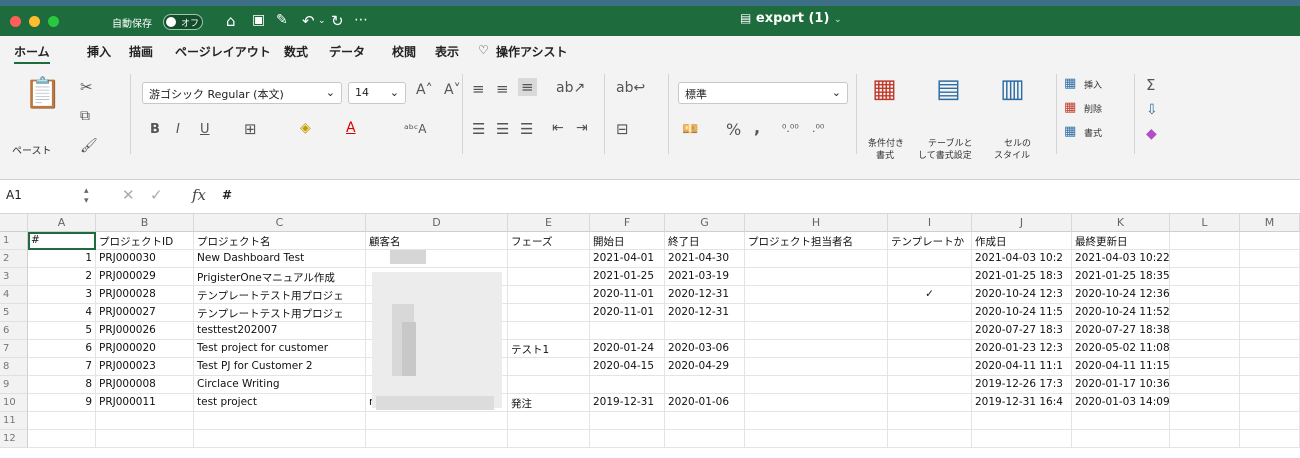 This screenshot has width=1300, height=458. I want to click on cell-g10: 2020-01-06, so click(705, 403).